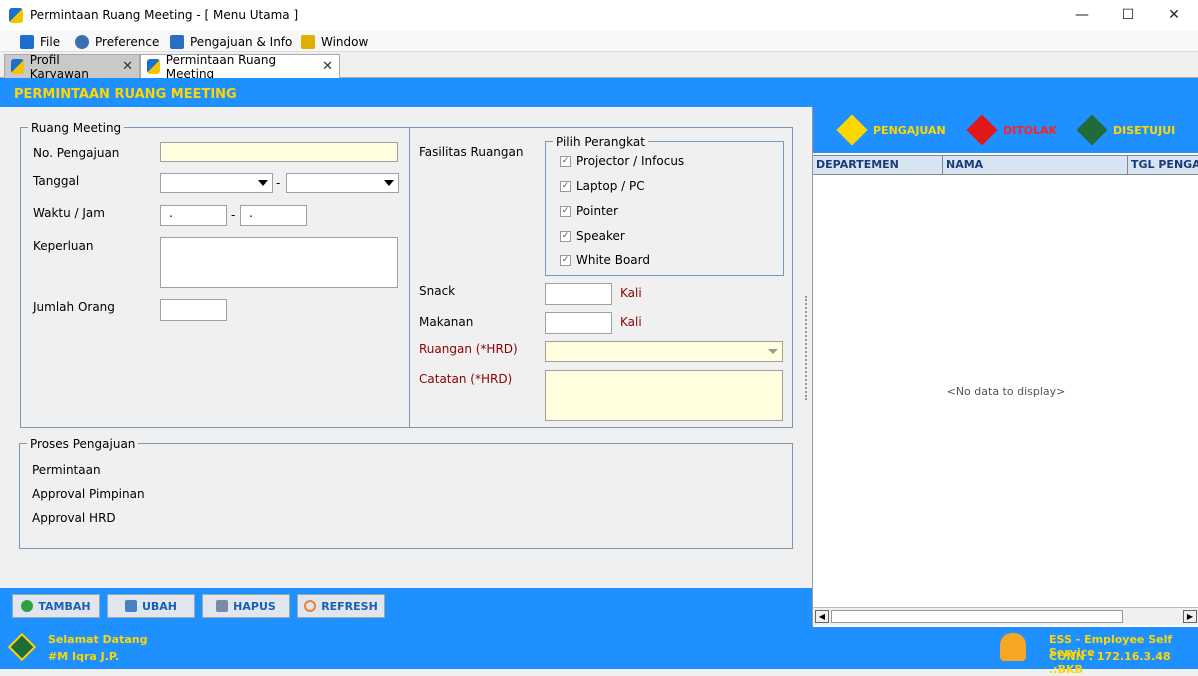  I want to click on status-legend: PENGAJUAN DITOLAK DISETUJUI, so click(1005, 130).